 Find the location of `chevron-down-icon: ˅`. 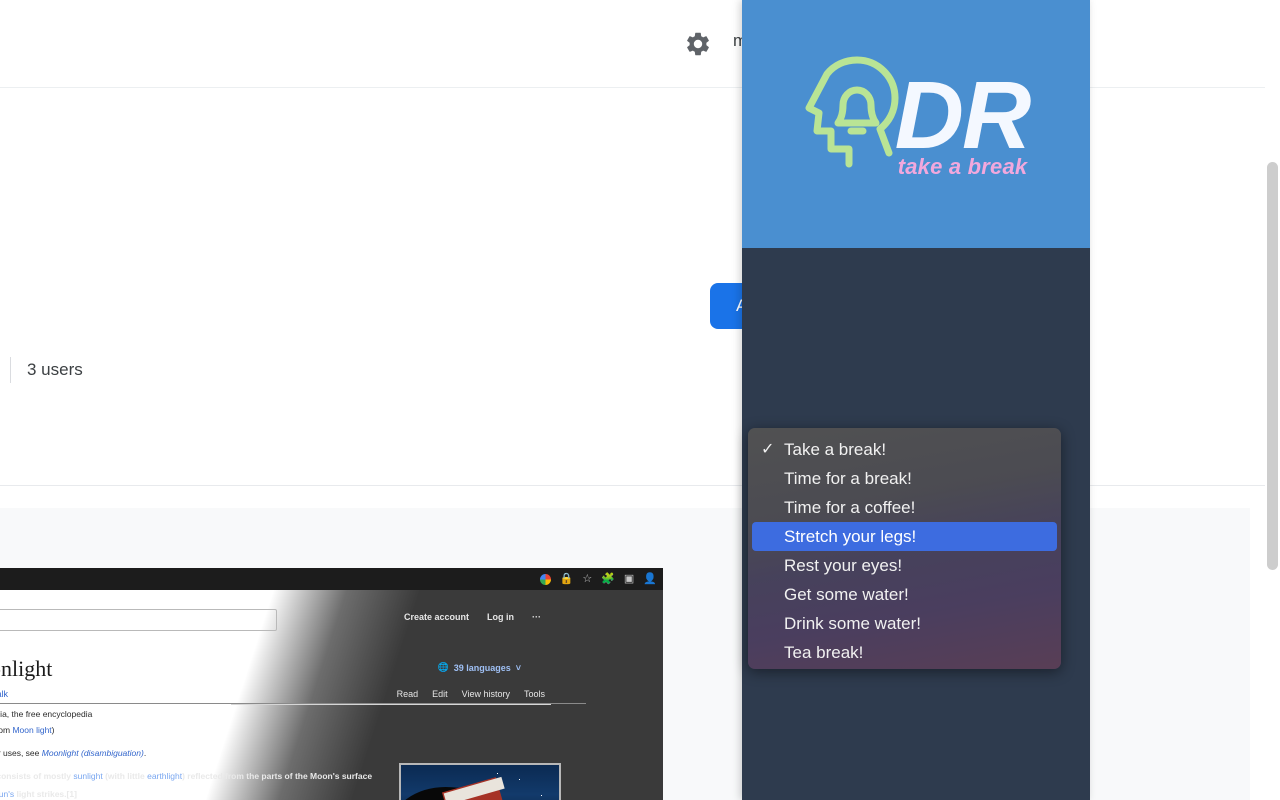

chevron-down-icon: ˅ is located at coordinates (518, 667).